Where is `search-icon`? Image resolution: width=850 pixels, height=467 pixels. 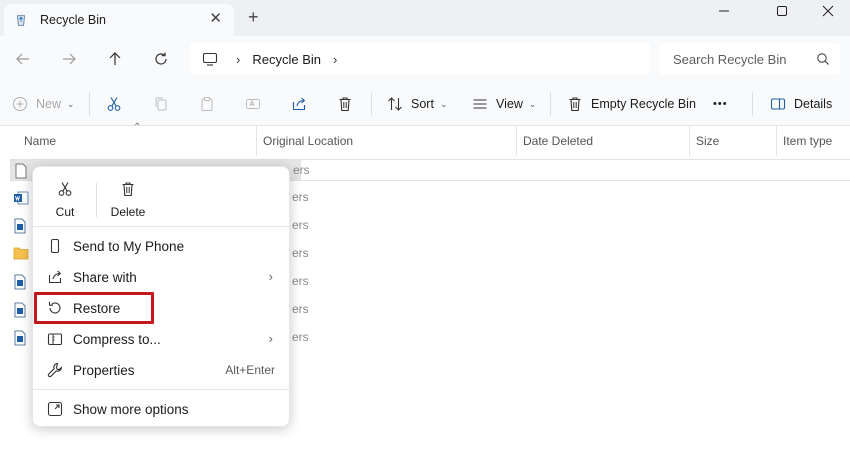 search-icon is located at coordinates (823, 59).